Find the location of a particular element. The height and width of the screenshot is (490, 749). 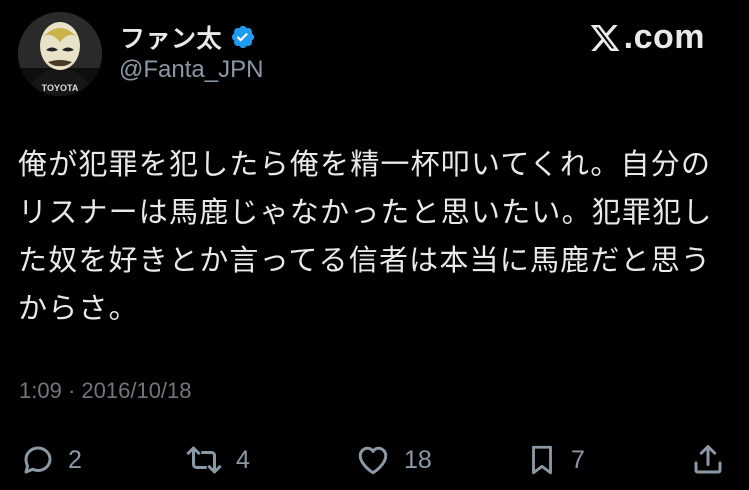

tweet-time: 1:09 is located at coordinates (40, 390).